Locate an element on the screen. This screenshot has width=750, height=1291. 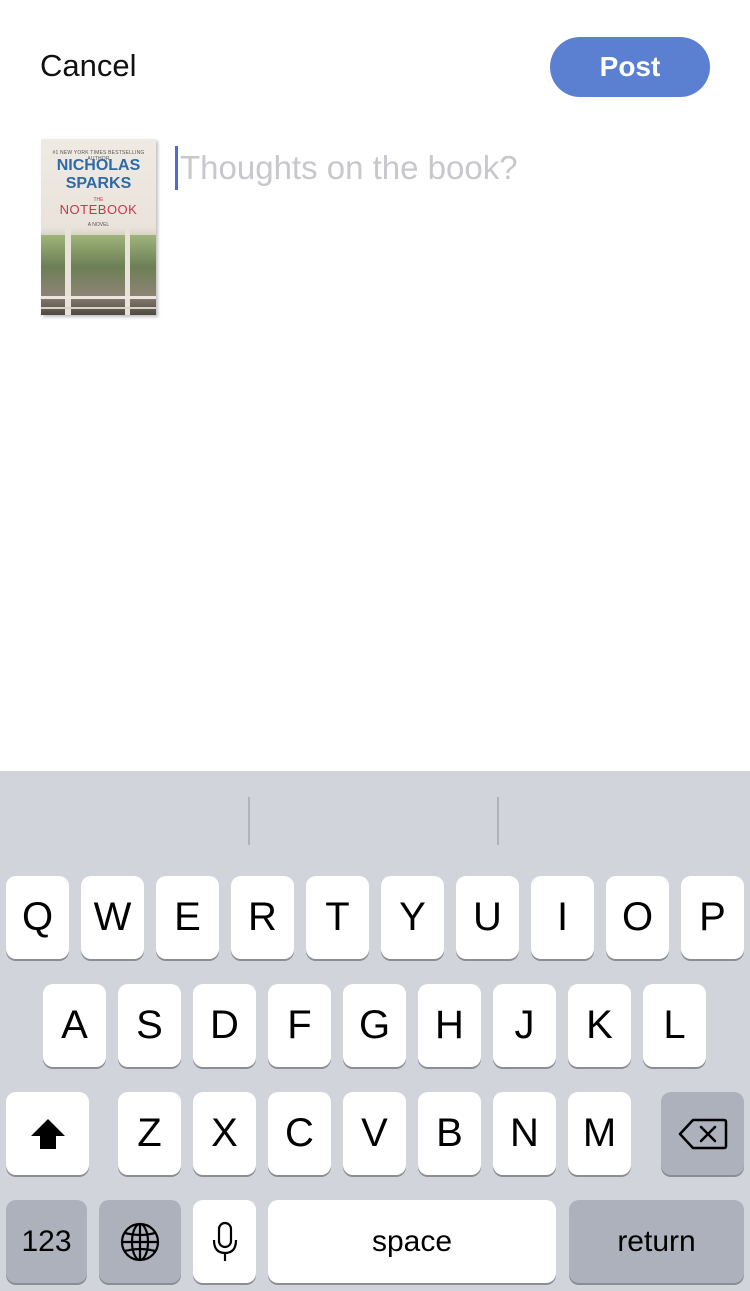
cover-author-line1: NICHOLAS is located at coordinates (98, 165).